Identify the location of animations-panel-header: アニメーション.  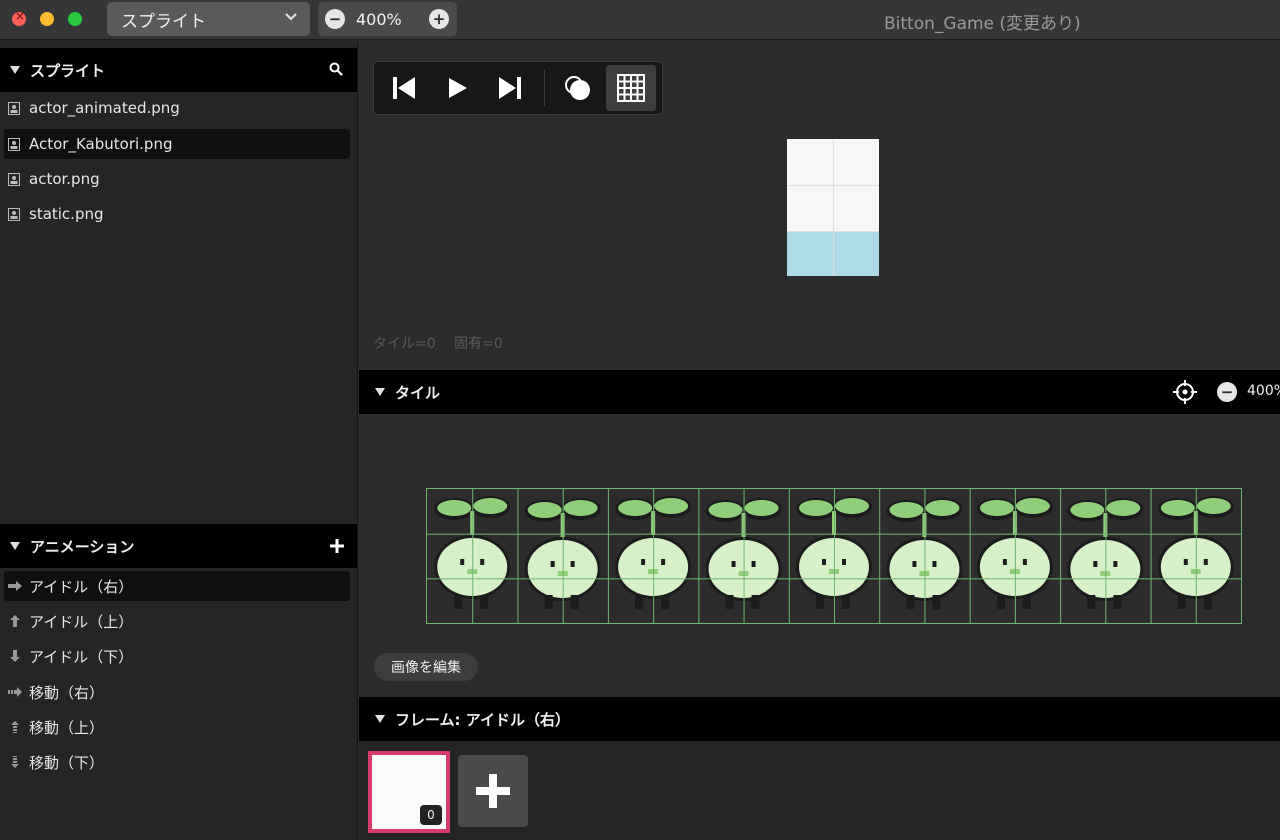
(178, 546).